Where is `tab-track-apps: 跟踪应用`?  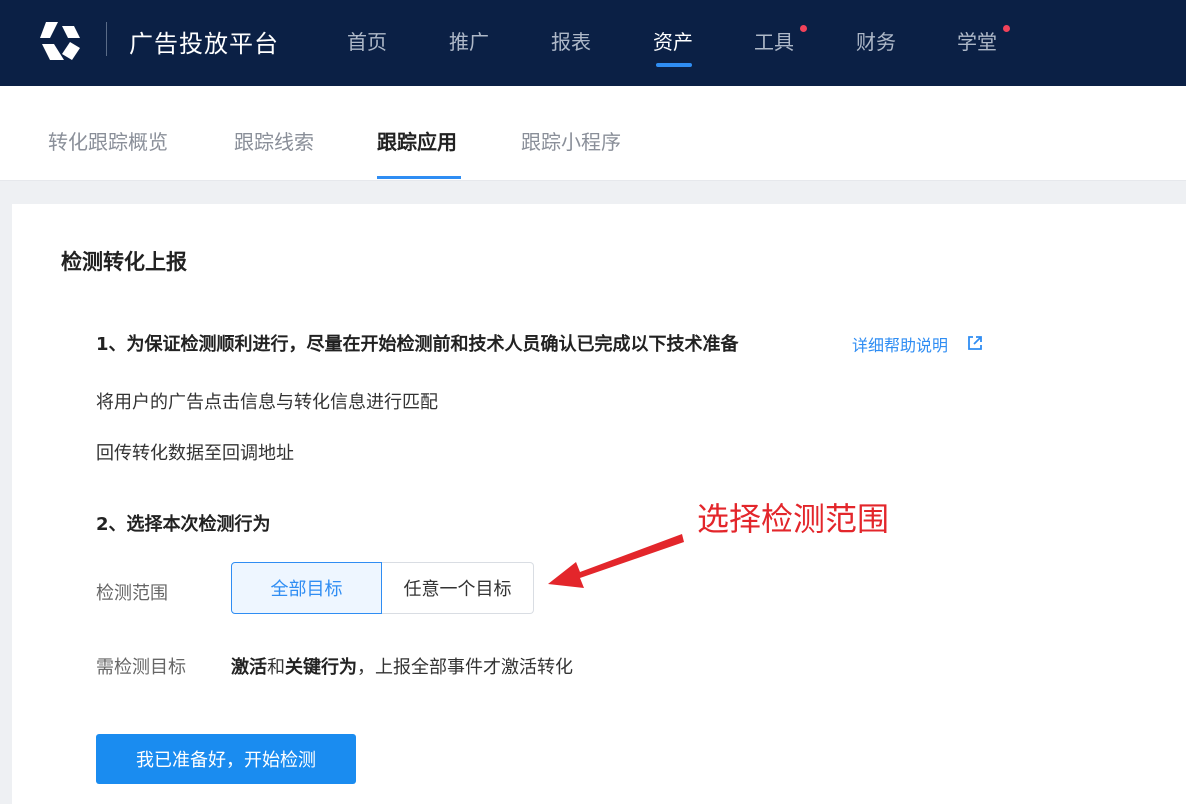 tab-track-apps: 跟踪应用 is located at coordinates (417, 140).